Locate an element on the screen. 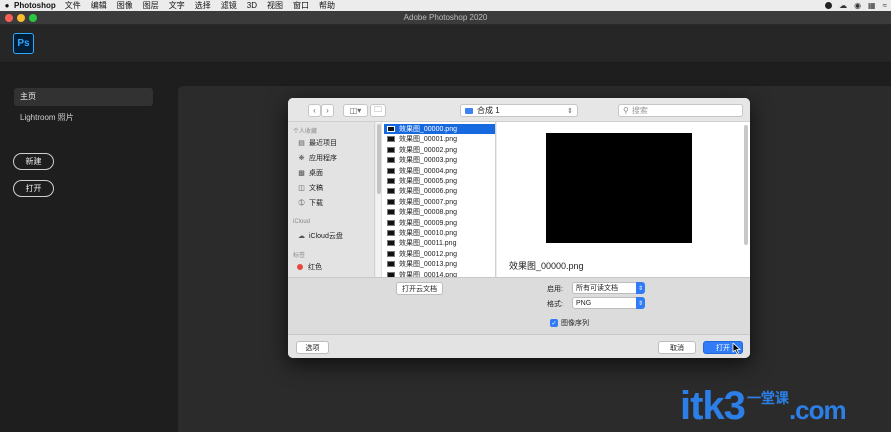 Image resolution: width=891 pixels, height=432 pixels. menu-help: 帮助 is located at coordinates (327, 5).